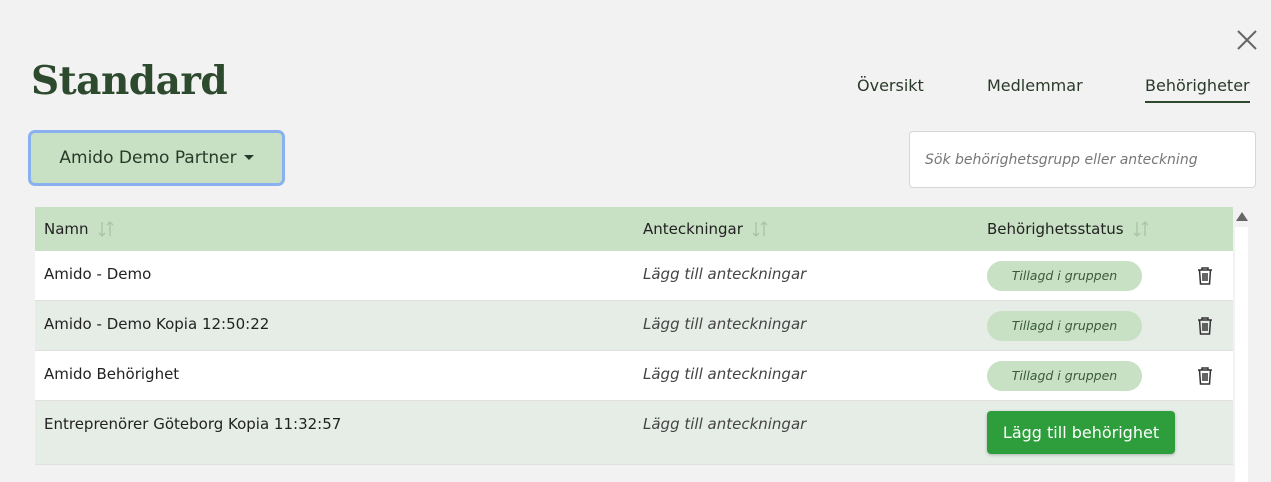 The width and height of the screenshot is (1271, 482). I want to click on column-label: Behörighetsstatus, so click(1055, 229).